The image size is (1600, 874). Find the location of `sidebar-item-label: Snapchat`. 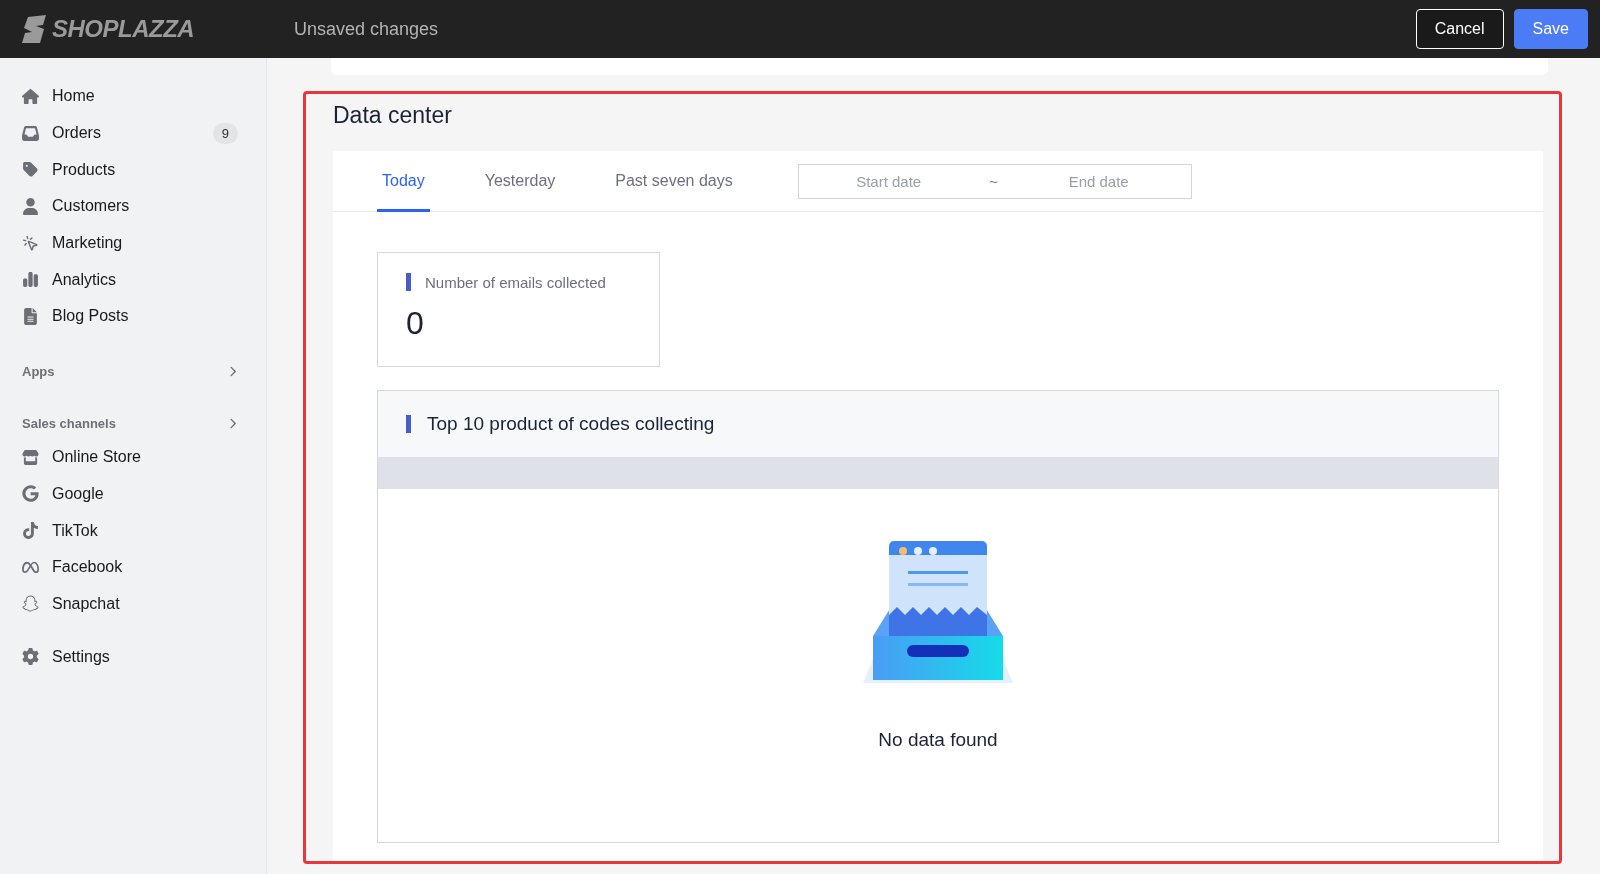

sidebar-item-label: Snapchat is located at coordinates (86, 603).